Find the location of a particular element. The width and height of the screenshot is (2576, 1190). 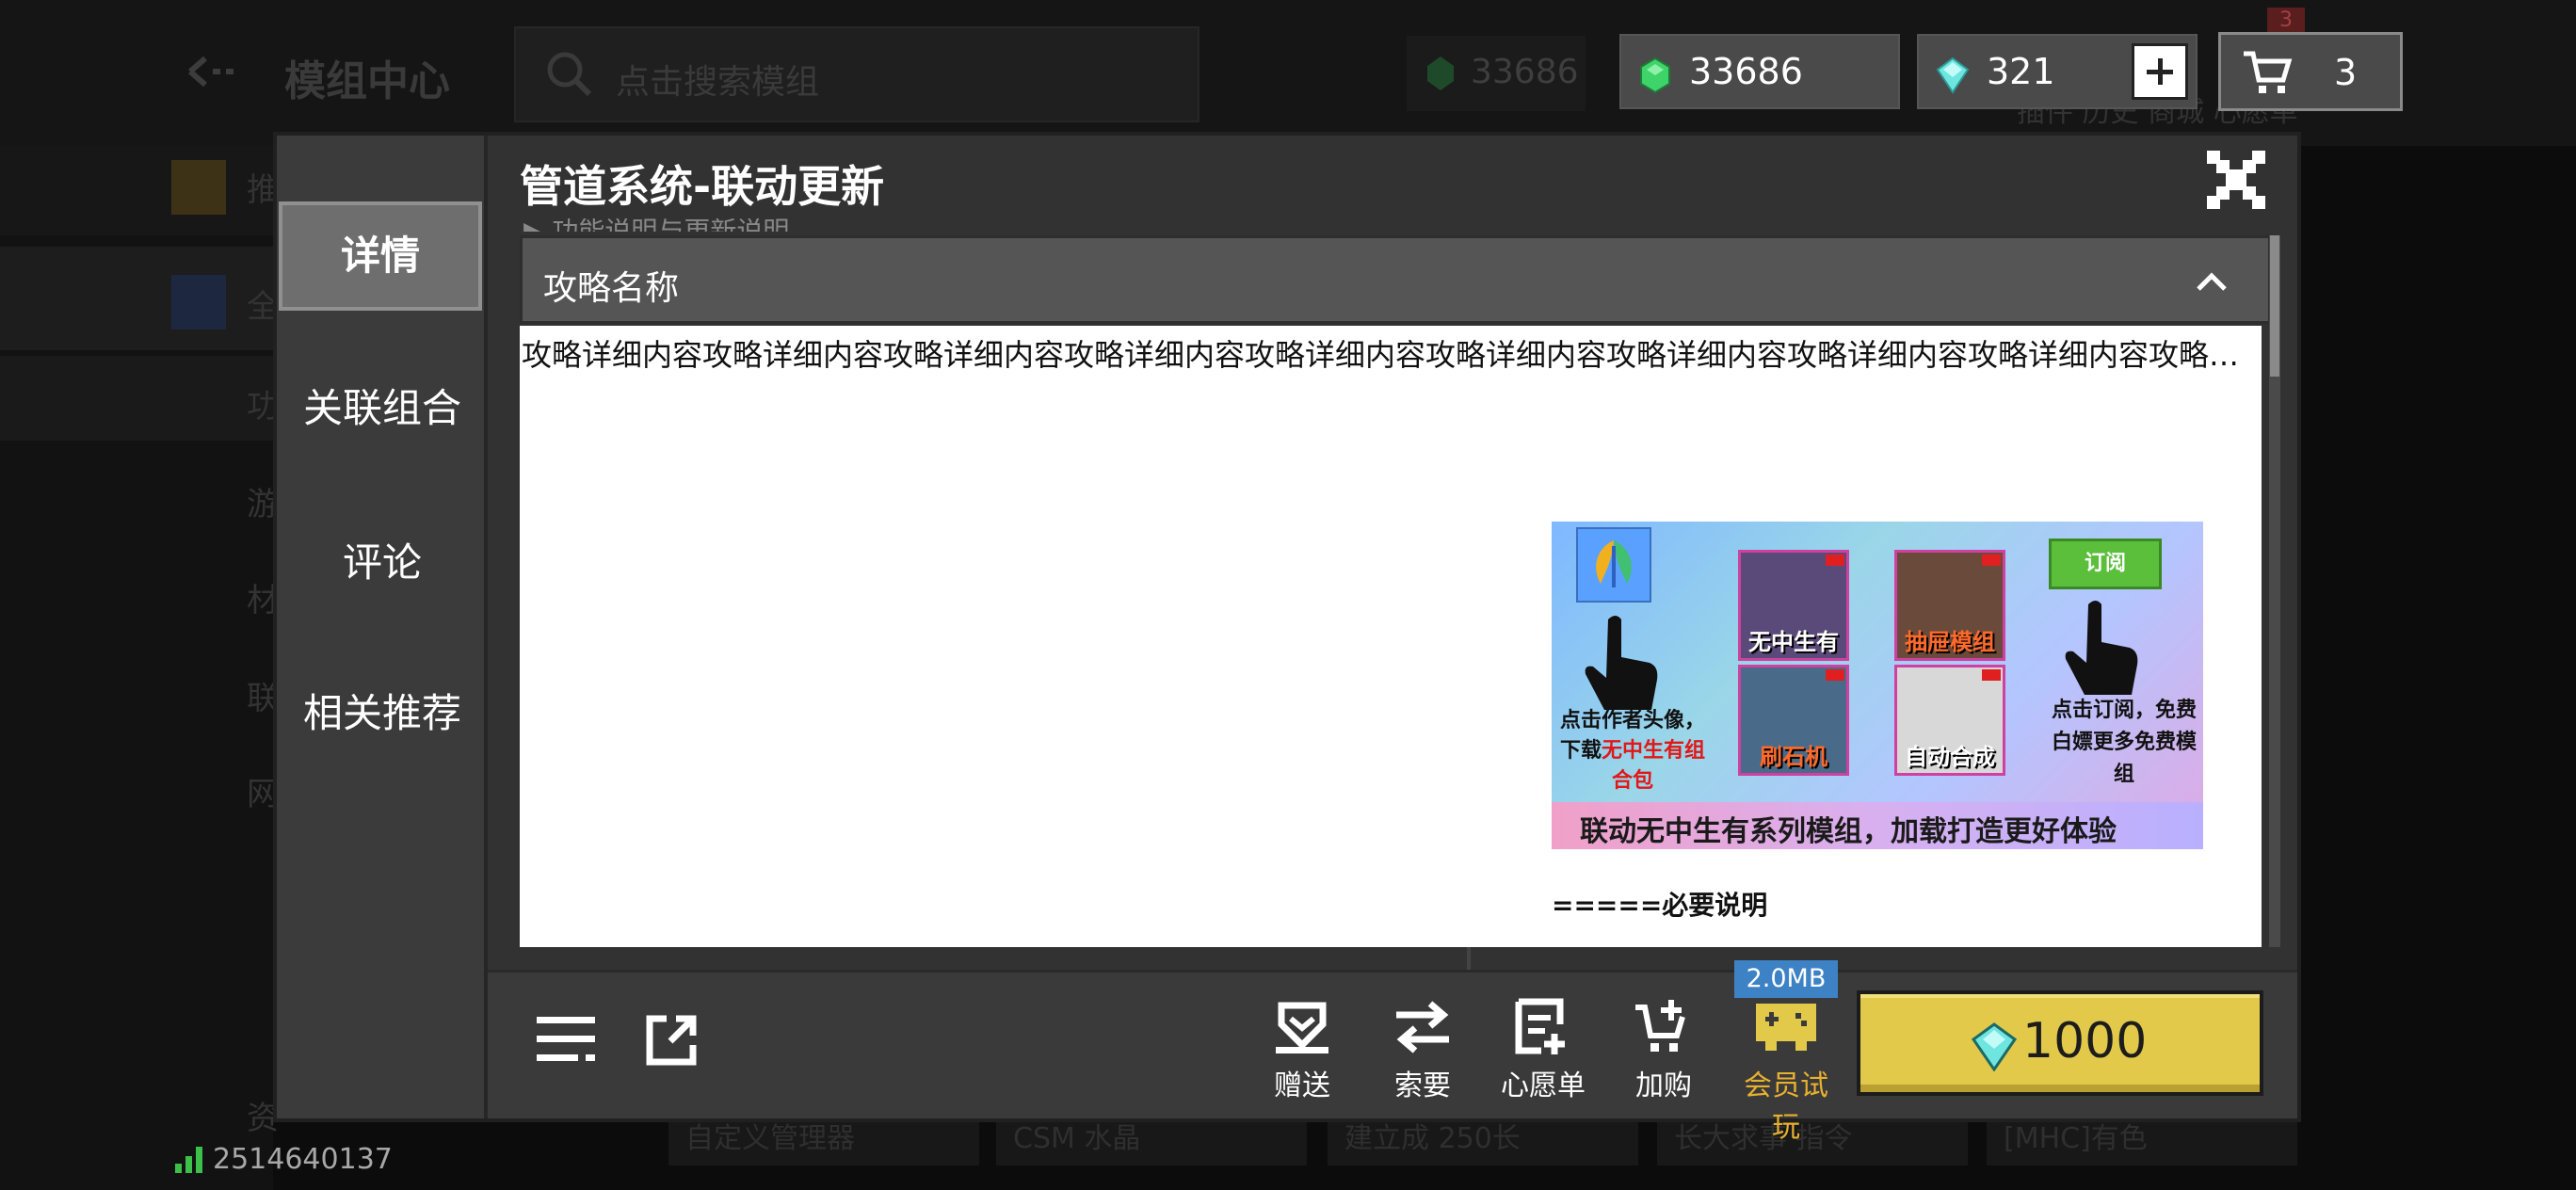

author-logo-icon is located at coordinates (1613, 565).